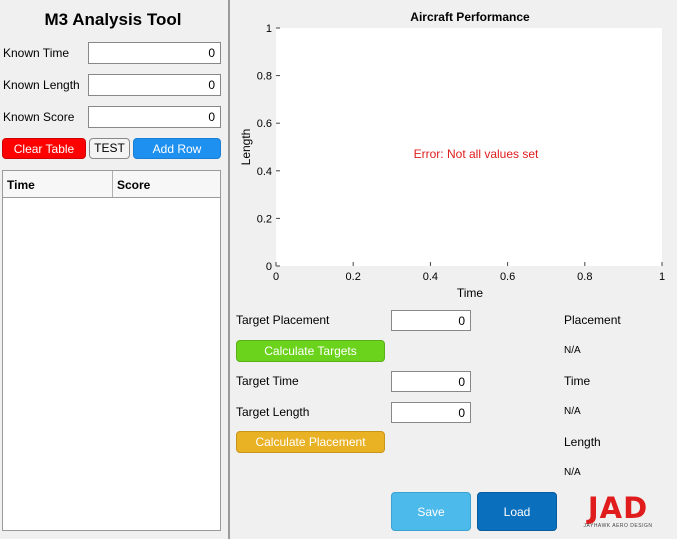 This screenshot has width=677, height=539. Describe the element at coordinates (21, 185) in the screenshot. I see `column-header-time: Time` at that location.